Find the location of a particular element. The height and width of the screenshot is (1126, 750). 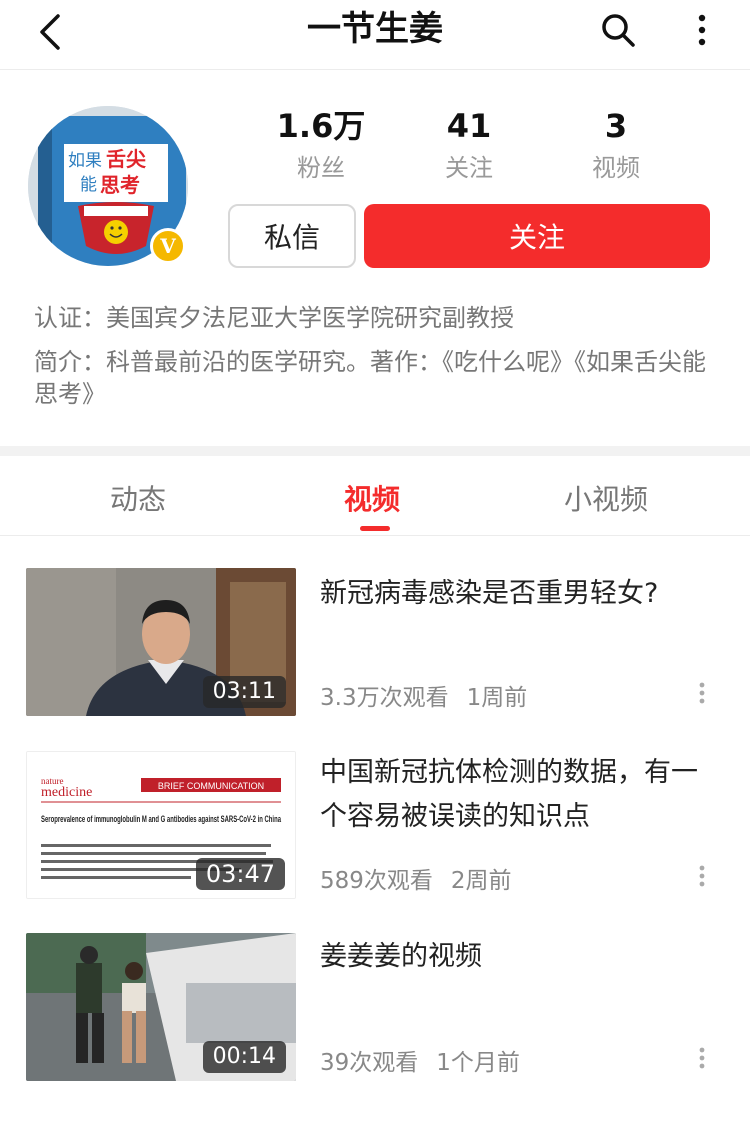

more-options-button is located at coordinates (702, 30).